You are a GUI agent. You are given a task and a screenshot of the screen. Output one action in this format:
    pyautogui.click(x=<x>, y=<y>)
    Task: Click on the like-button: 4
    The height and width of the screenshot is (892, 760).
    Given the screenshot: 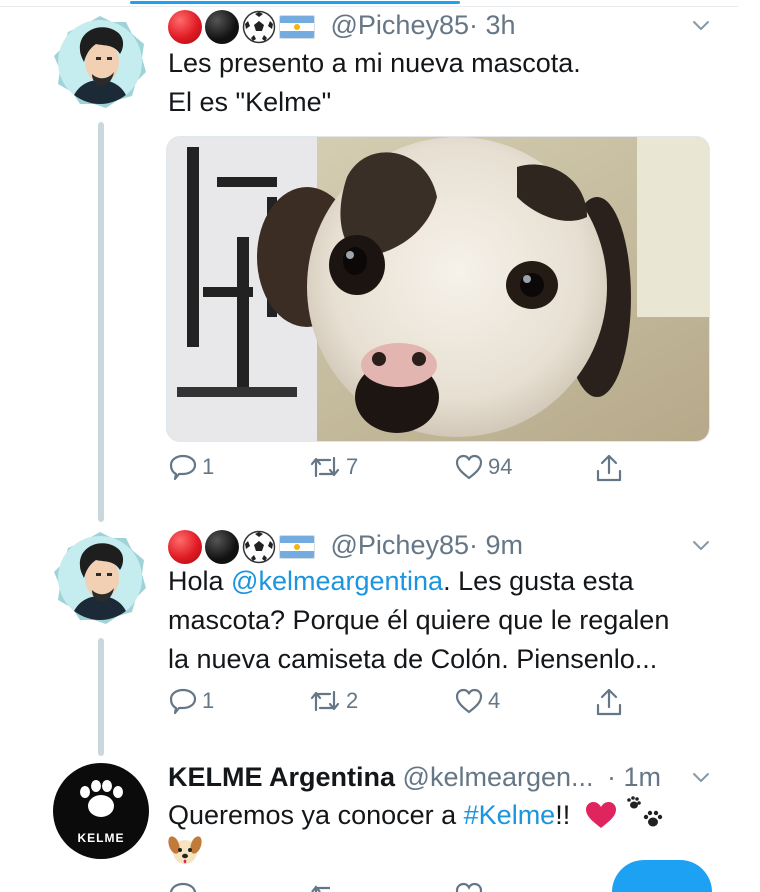 What is the action you would take?
    pyautogui.click(x=477, y=701)
    